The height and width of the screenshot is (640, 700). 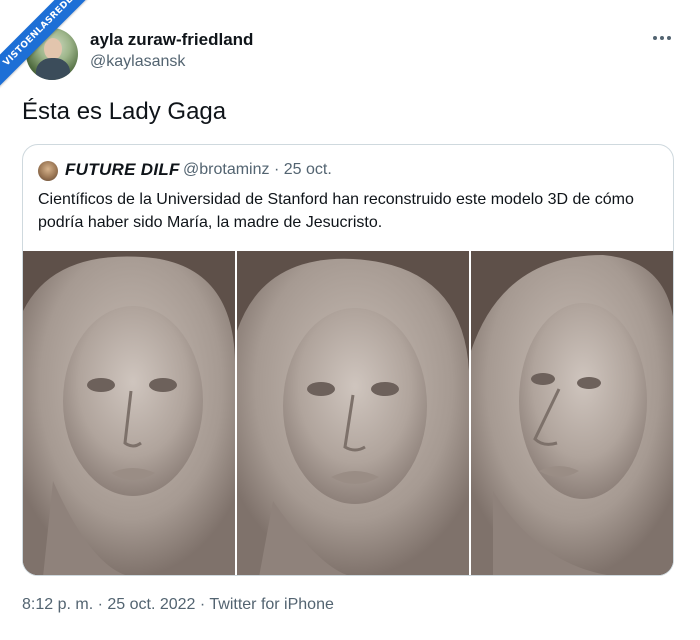 I want to click on author-handle: @kaylasansk, so click(x=137, y=62).